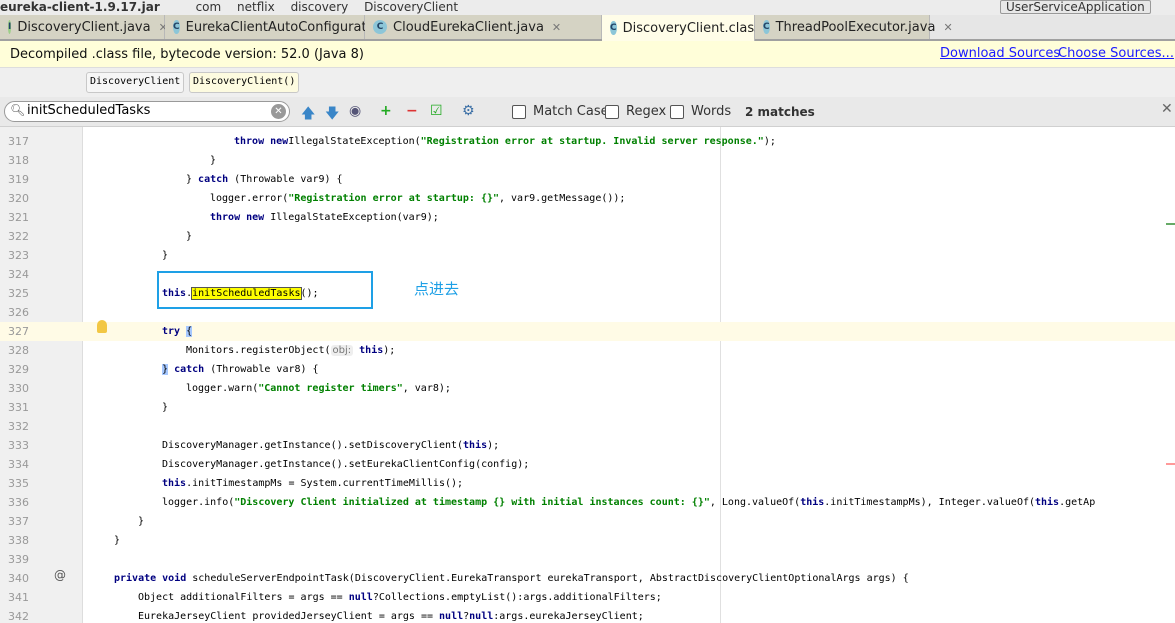 This screenshot has height=623, width=1175. I want to click on line-number: 319, so click(18, 179).